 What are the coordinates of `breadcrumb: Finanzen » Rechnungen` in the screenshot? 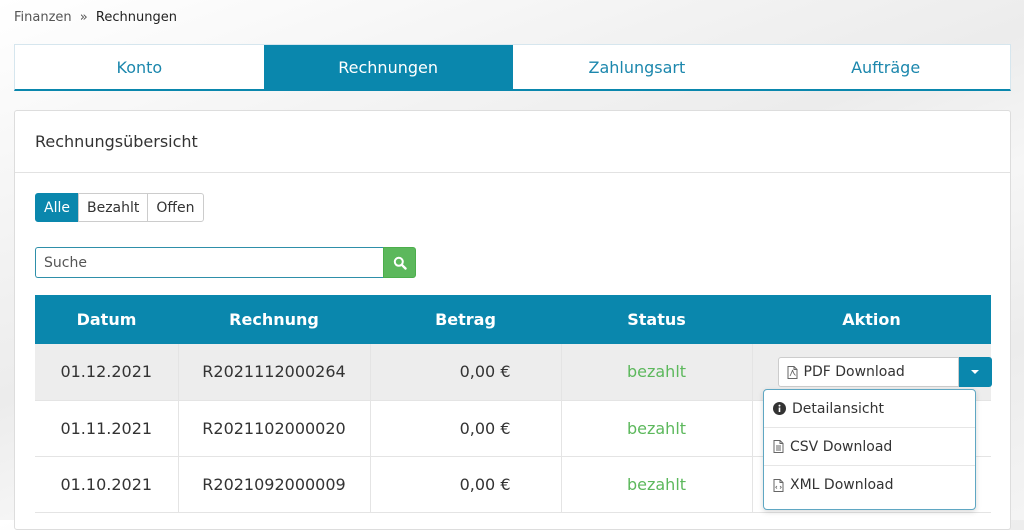 It's located at (95, 17).